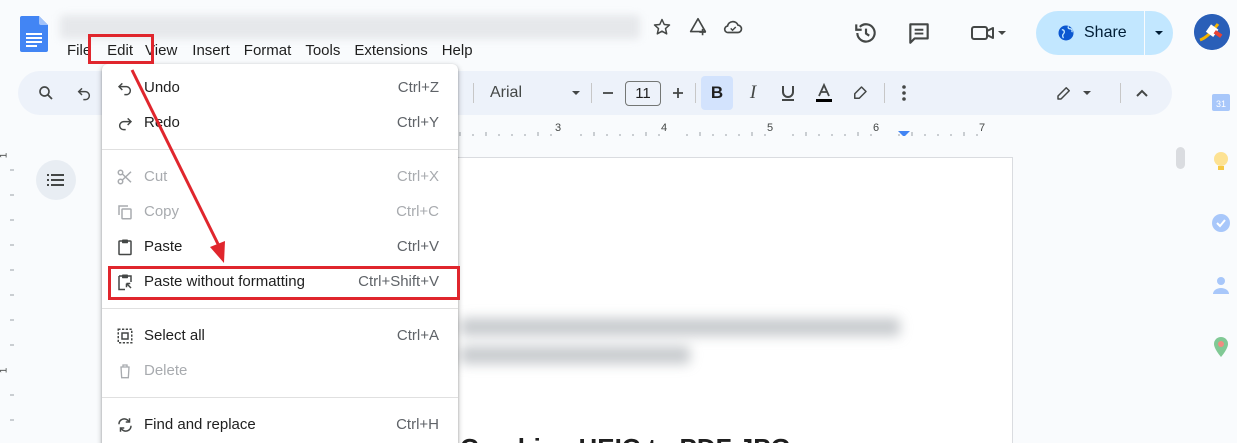  I want to click on annotation-arrow, so click(177, 166).